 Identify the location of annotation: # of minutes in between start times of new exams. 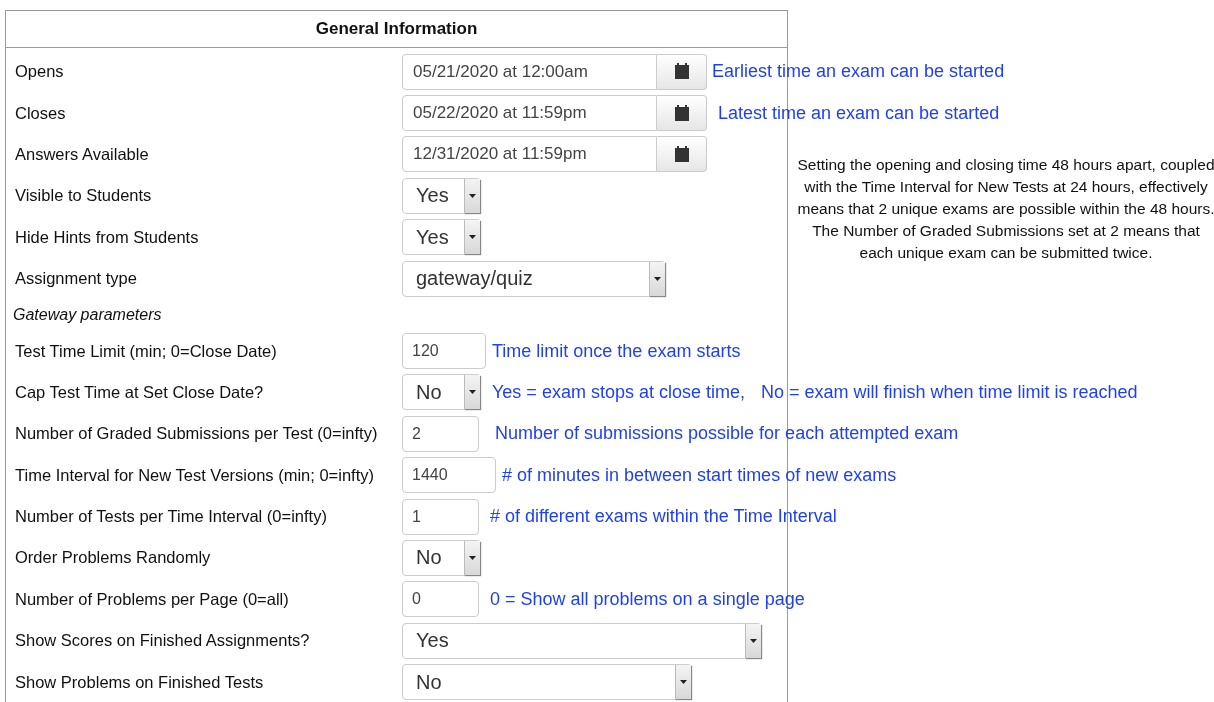
(699, 475).